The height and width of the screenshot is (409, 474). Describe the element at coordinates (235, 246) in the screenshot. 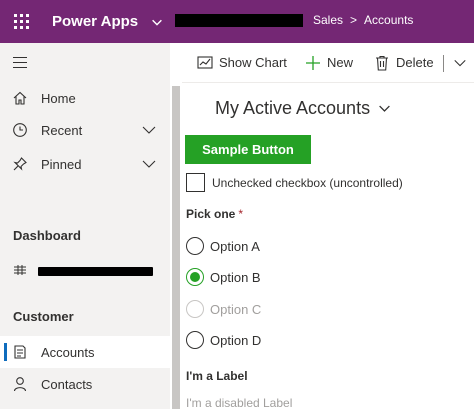

I see `radio-label: Option A` at that location.